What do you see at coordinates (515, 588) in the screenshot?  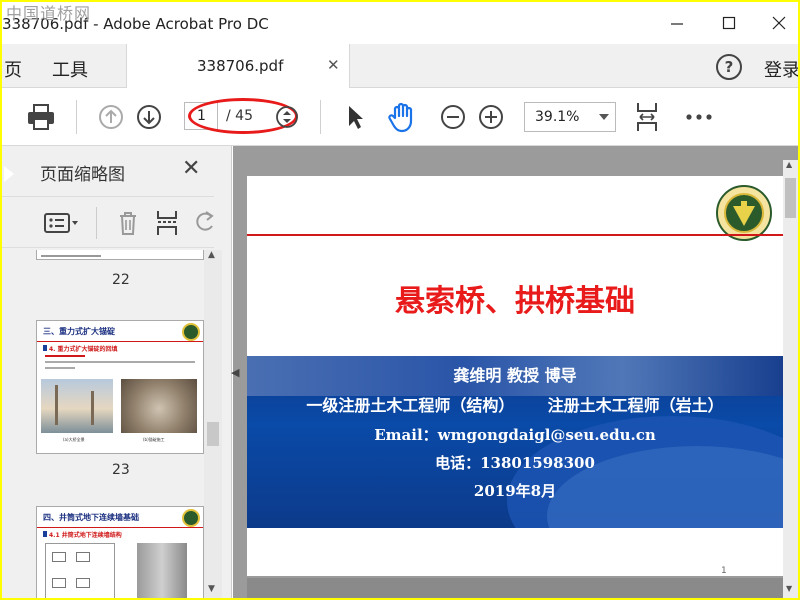 I see `next-page-edge` at bounding box center [515, 588].